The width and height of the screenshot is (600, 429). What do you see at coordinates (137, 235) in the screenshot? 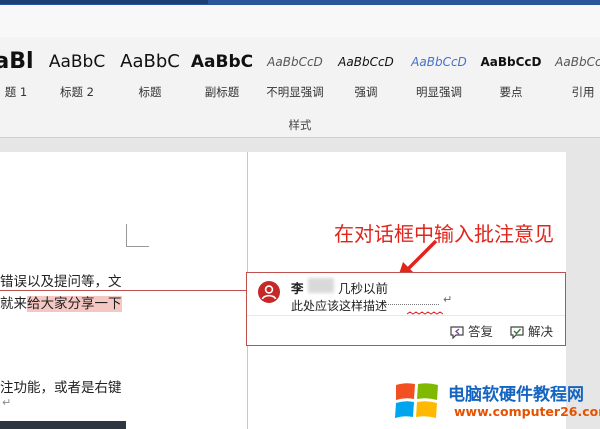
I see `margin-corner-mark` at bounding box center [137, 235].